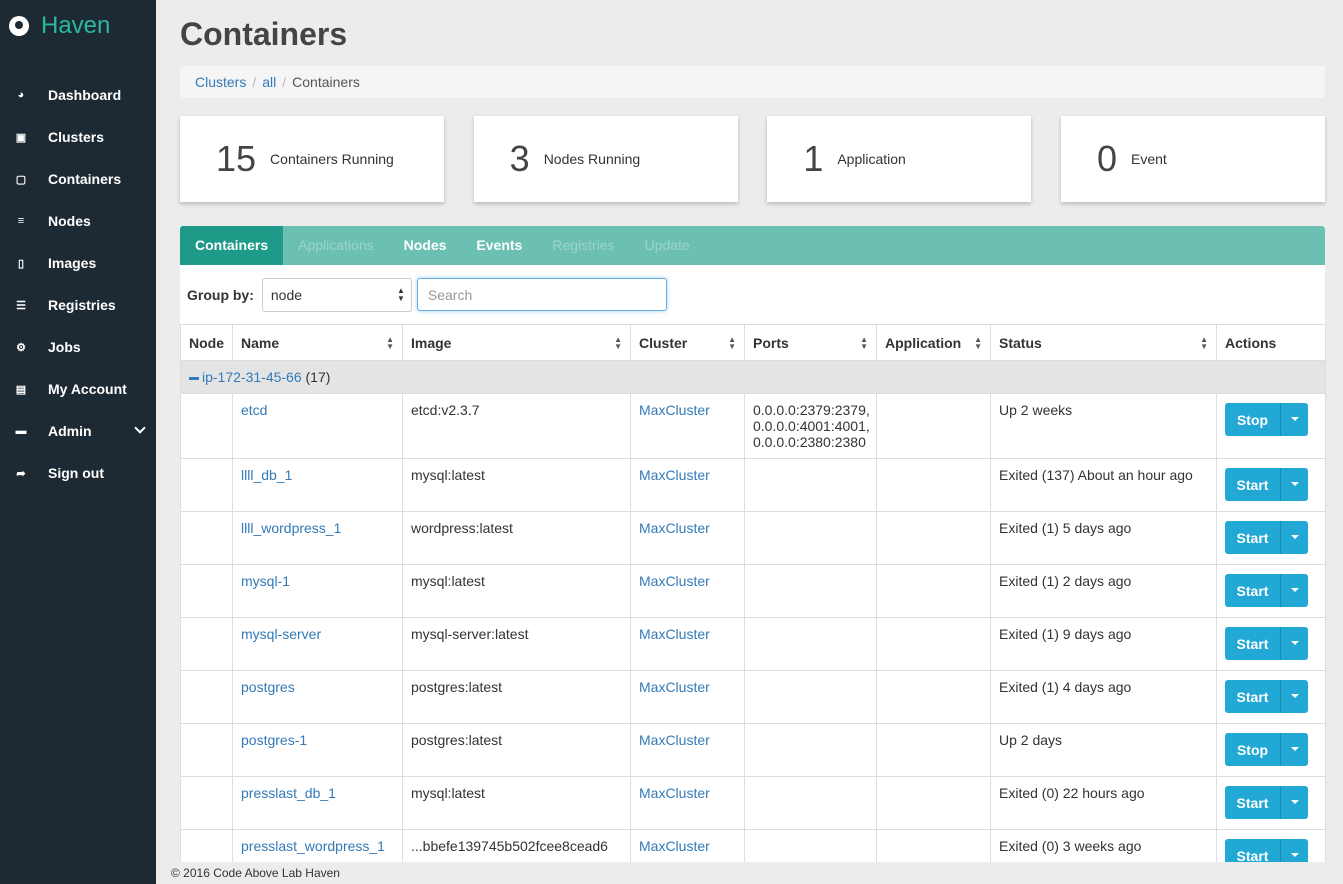  I want to click on search-input, so click(541, 294).